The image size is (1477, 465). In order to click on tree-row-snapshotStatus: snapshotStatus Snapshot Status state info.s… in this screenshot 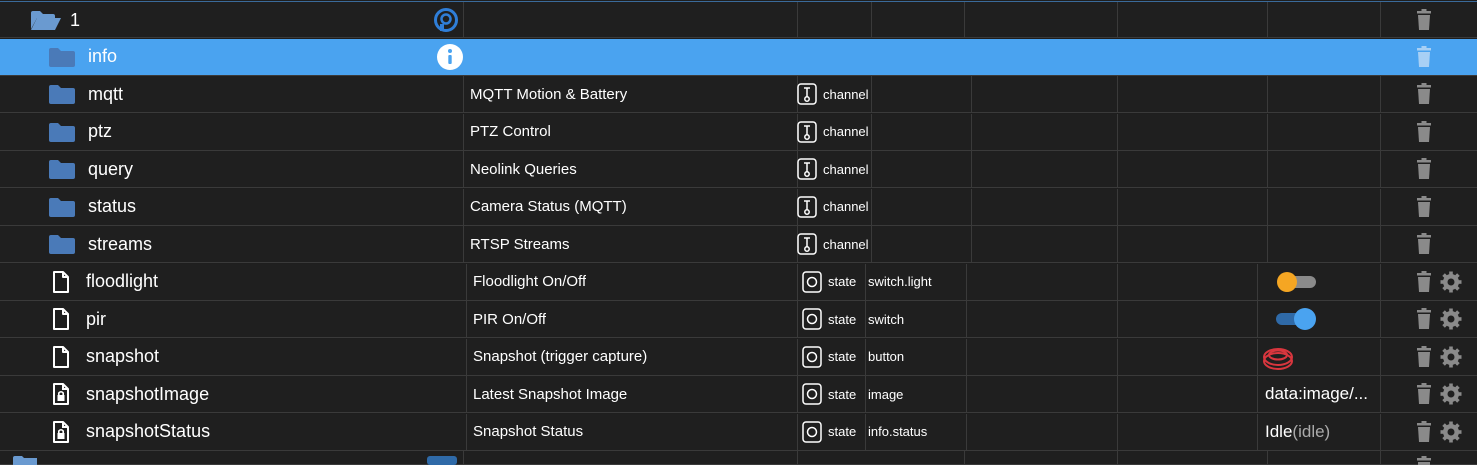, I will do `click(738, 432)`.